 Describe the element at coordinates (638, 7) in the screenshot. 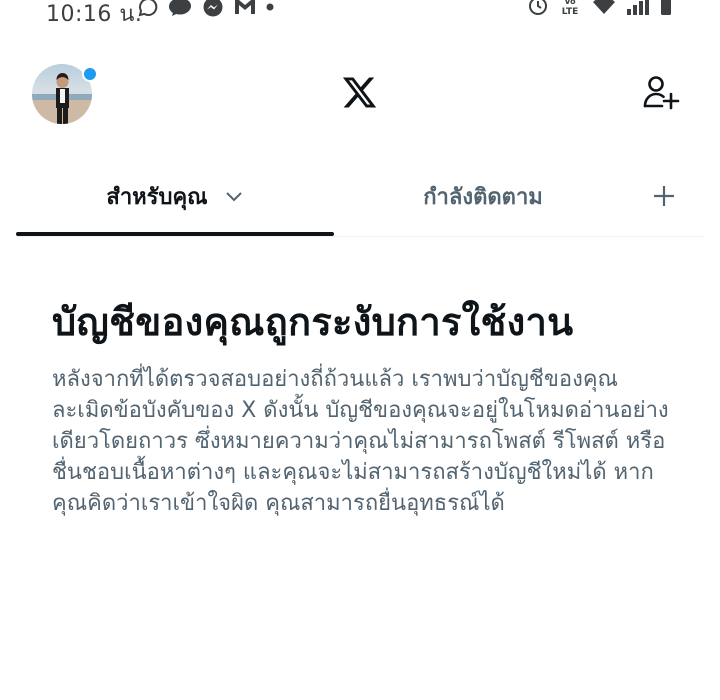

I see `signal-icon` at that location.